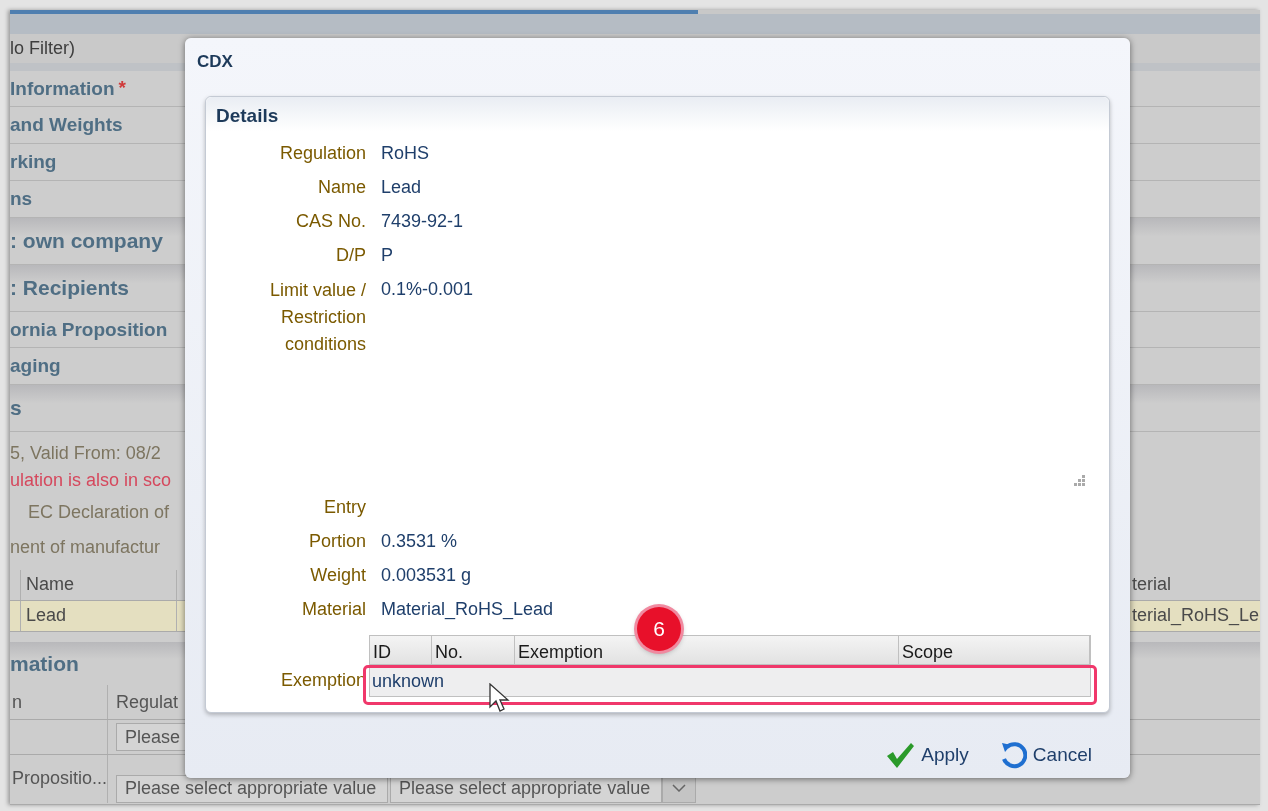  I want to click on apply-button: Apply, so click(927, 755).